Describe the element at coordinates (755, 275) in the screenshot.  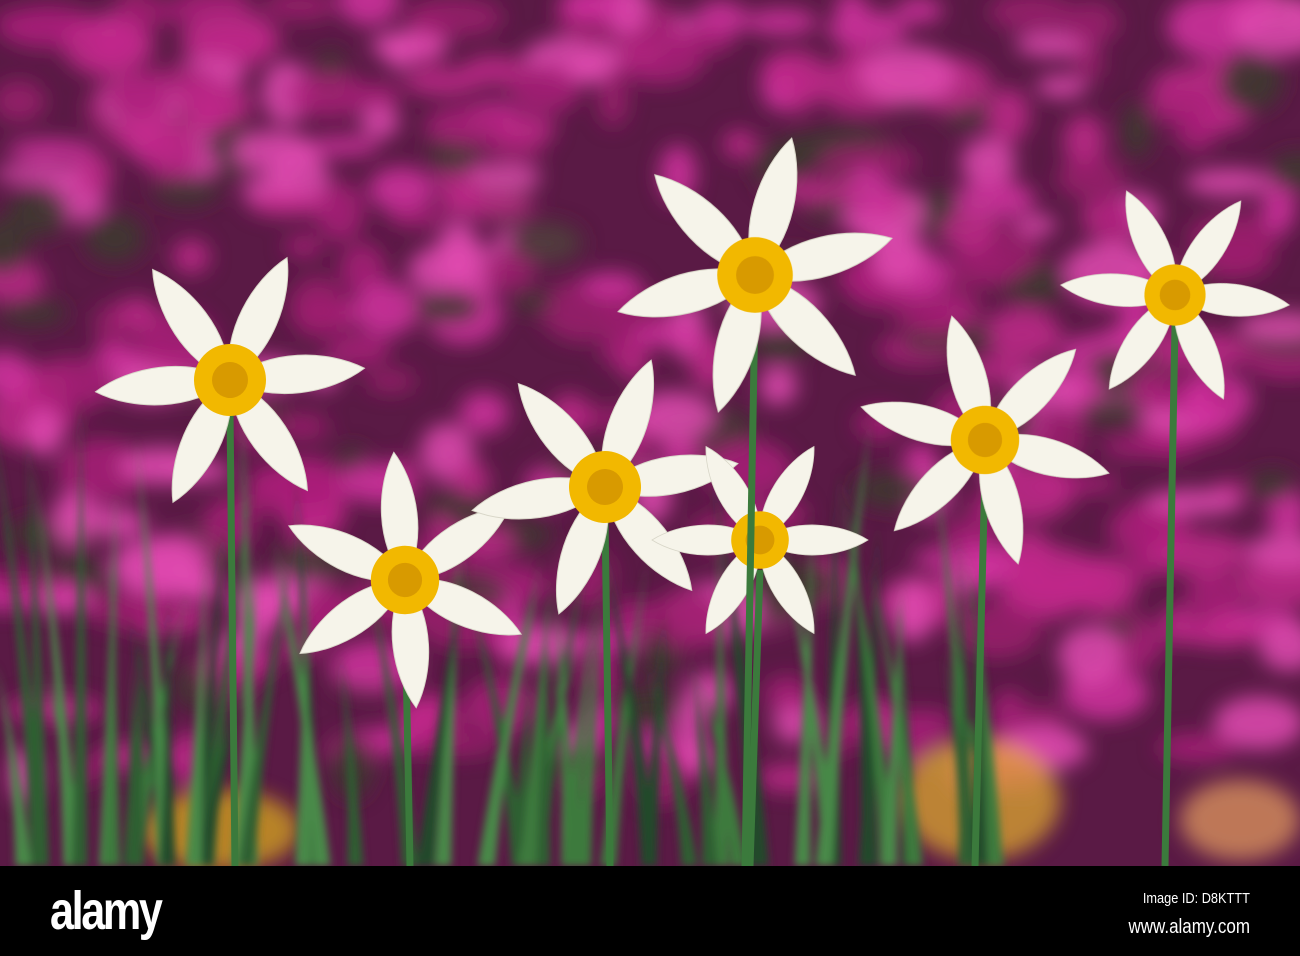
I see `cup-center` at that location.